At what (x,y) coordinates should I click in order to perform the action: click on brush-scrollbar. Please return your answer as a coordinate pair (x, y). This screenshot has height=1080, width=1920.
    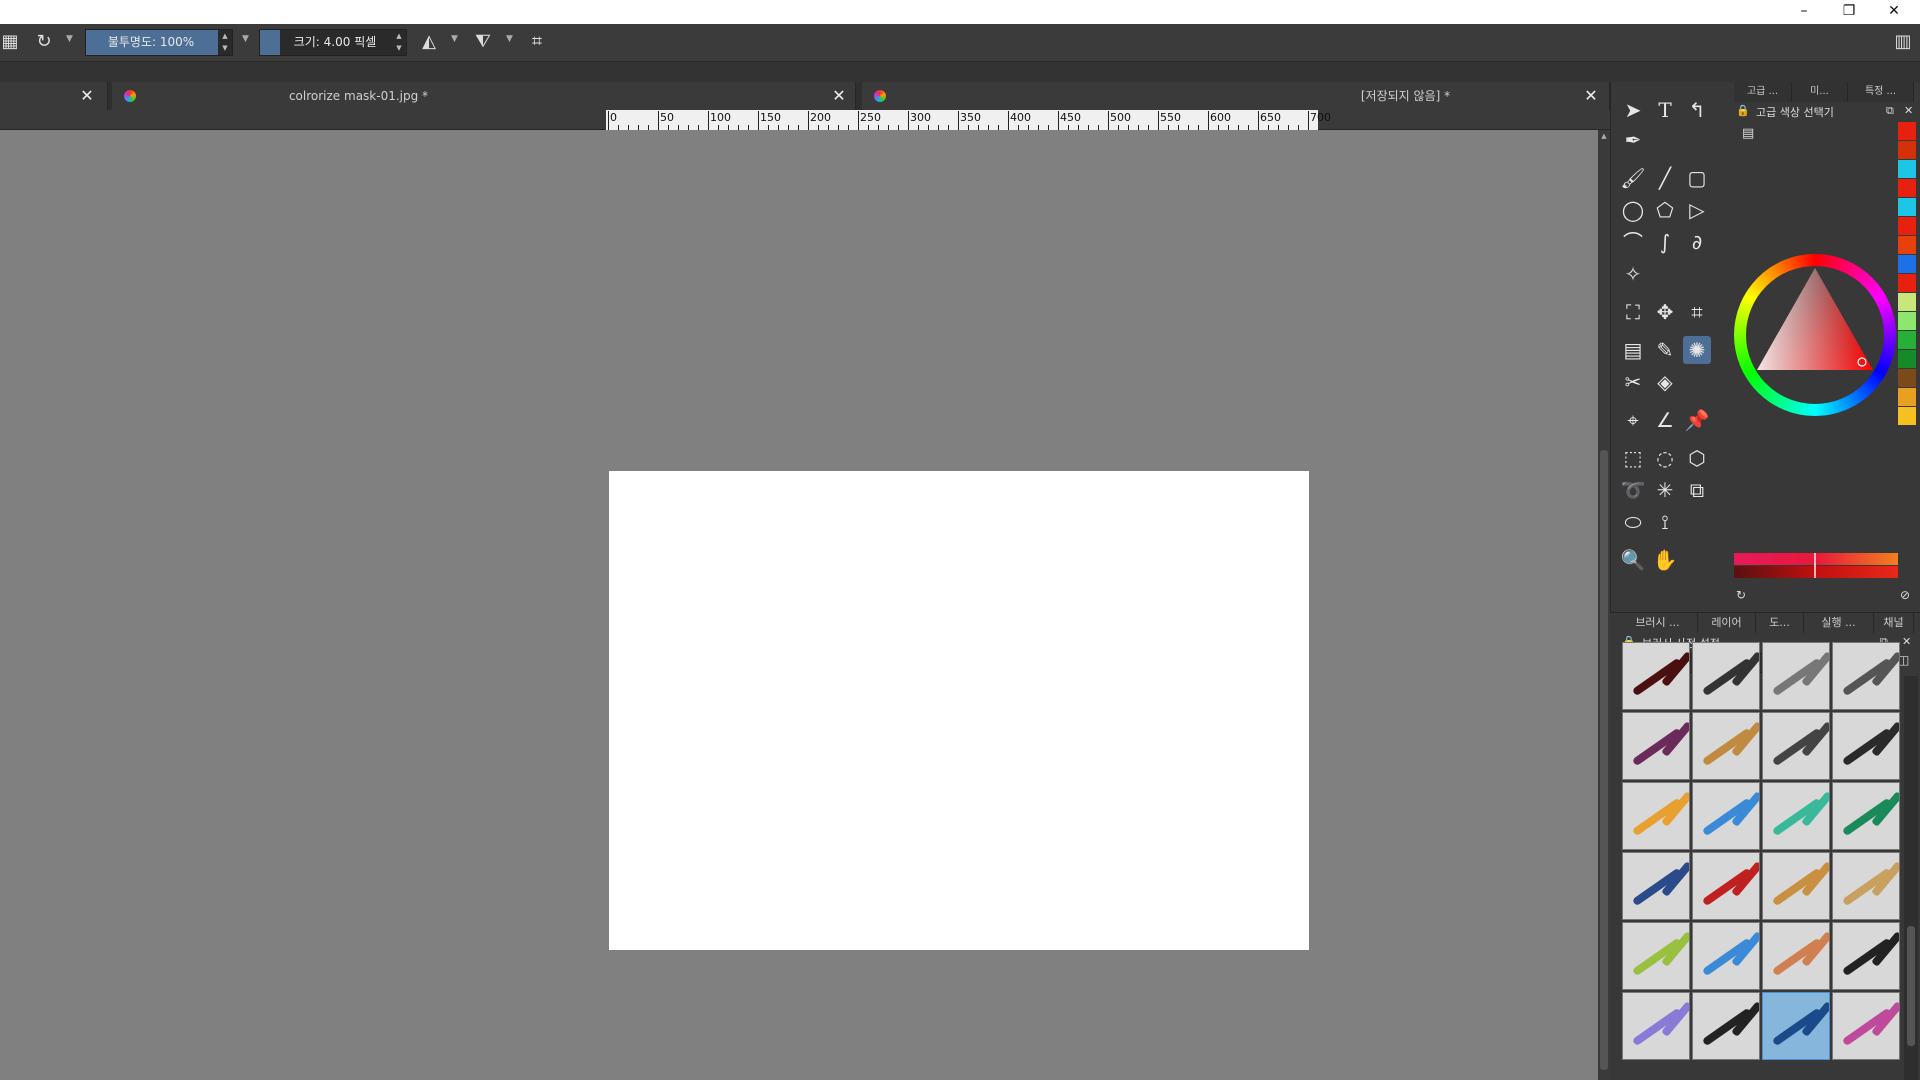
    Looking at the image, I should click on (1911, 878).